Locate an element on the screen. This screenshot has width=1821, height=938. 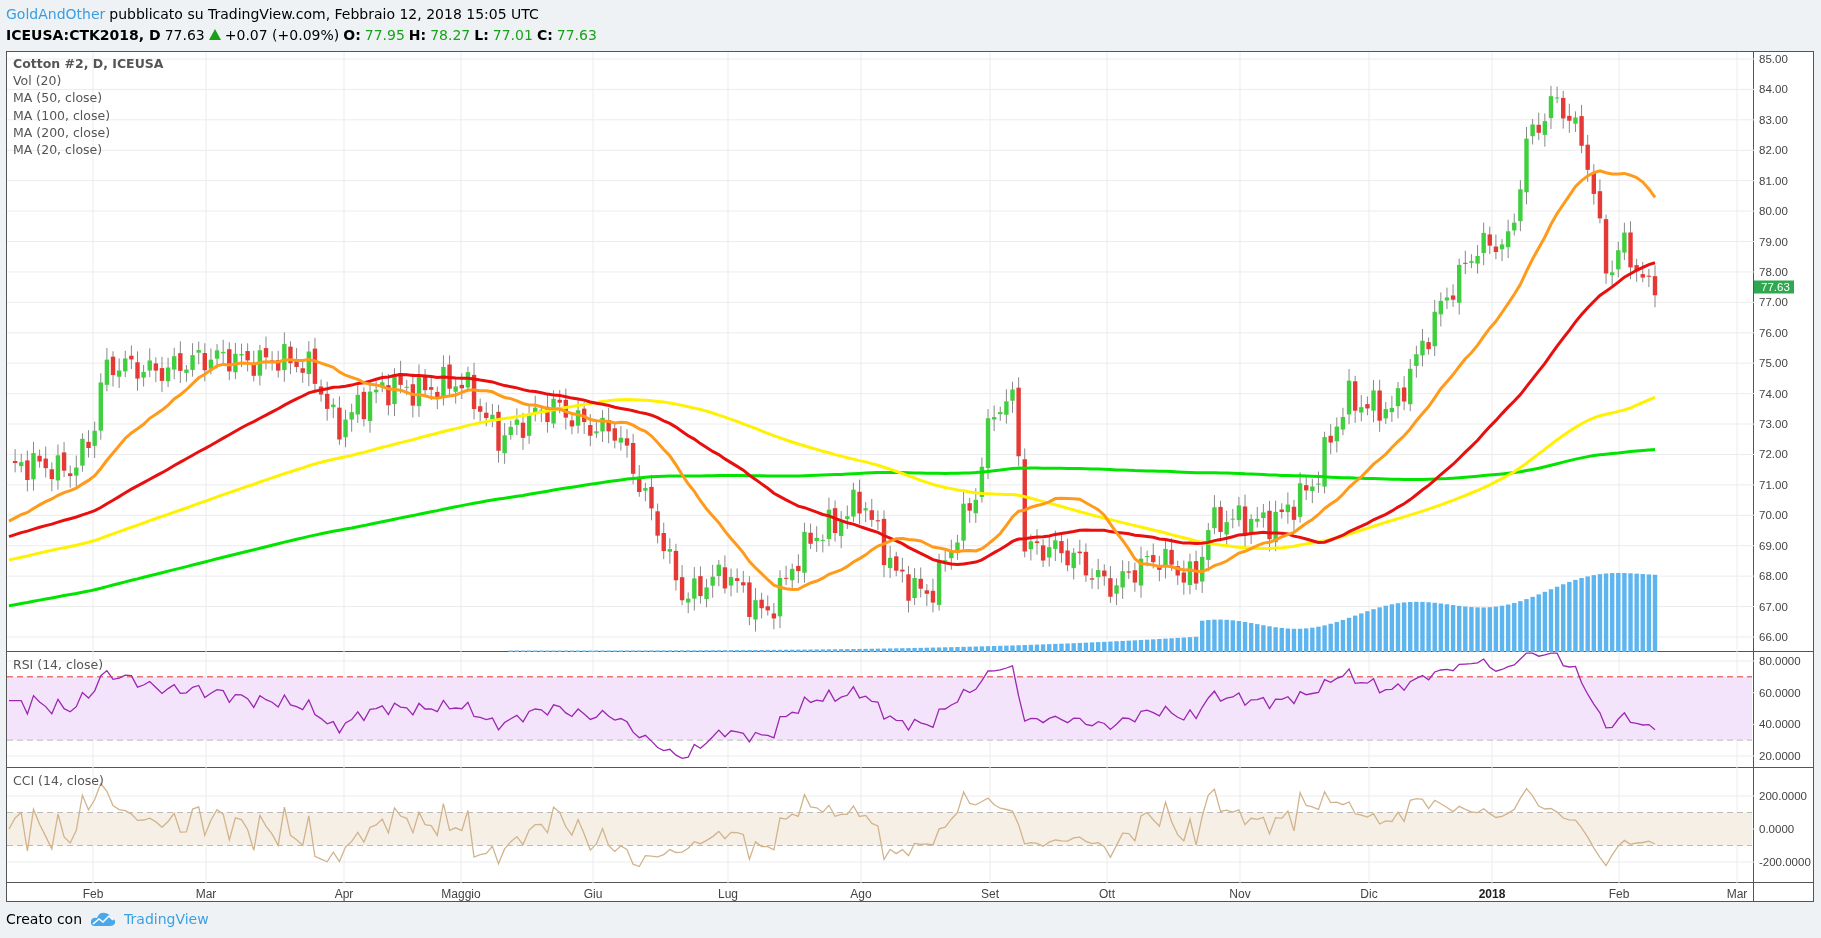
last-price: 77.63 is located at coordinates (184, 34).